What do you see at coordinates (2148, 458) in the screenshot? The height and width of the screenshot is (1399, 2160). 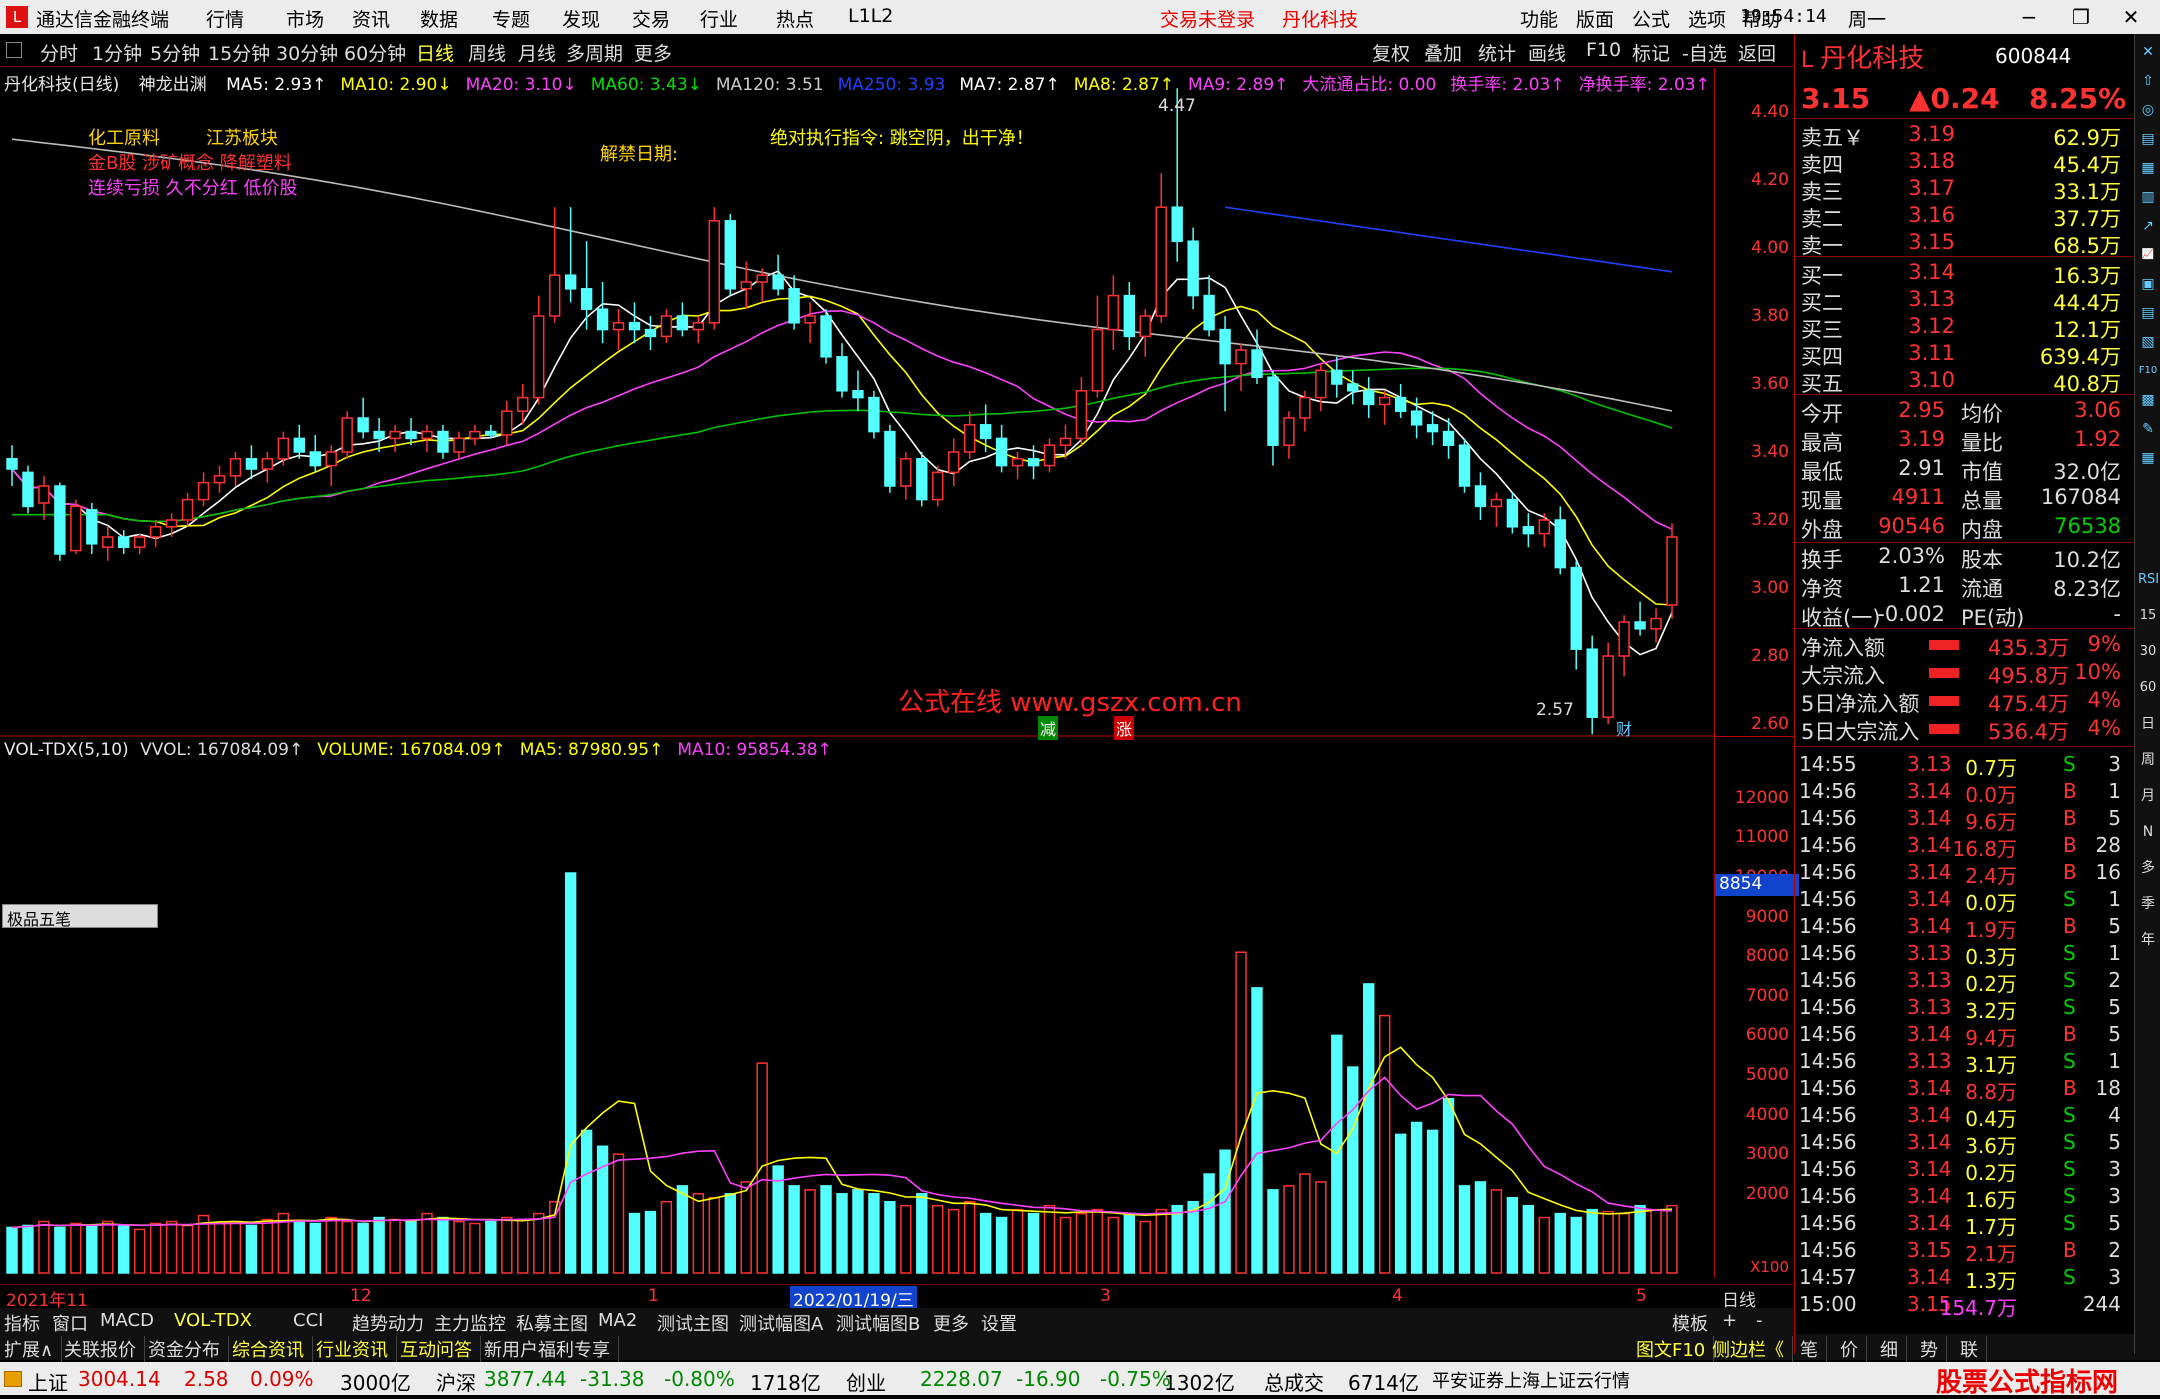 I see `side-tool-icon-14: ▦` at bounding box center [2148, 458].